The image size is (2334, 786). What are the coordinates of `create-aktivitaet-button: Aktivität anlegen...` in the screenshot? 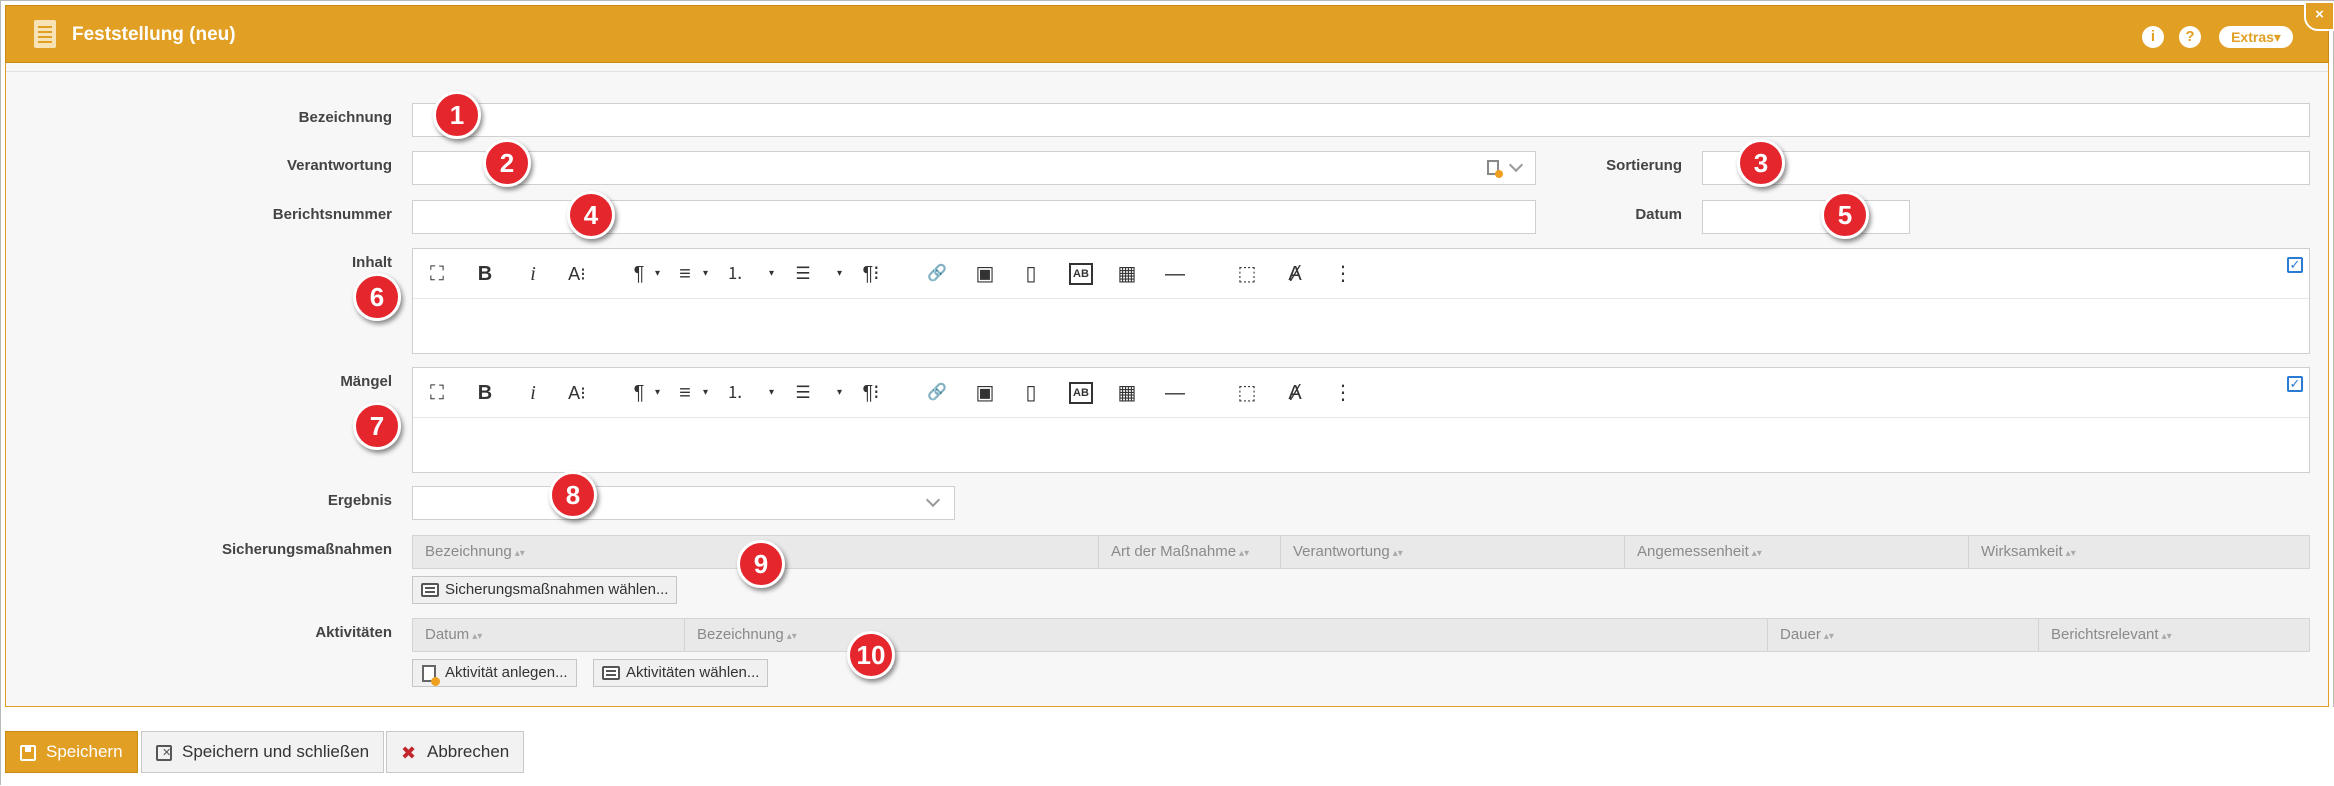 It's located at (494, 673).